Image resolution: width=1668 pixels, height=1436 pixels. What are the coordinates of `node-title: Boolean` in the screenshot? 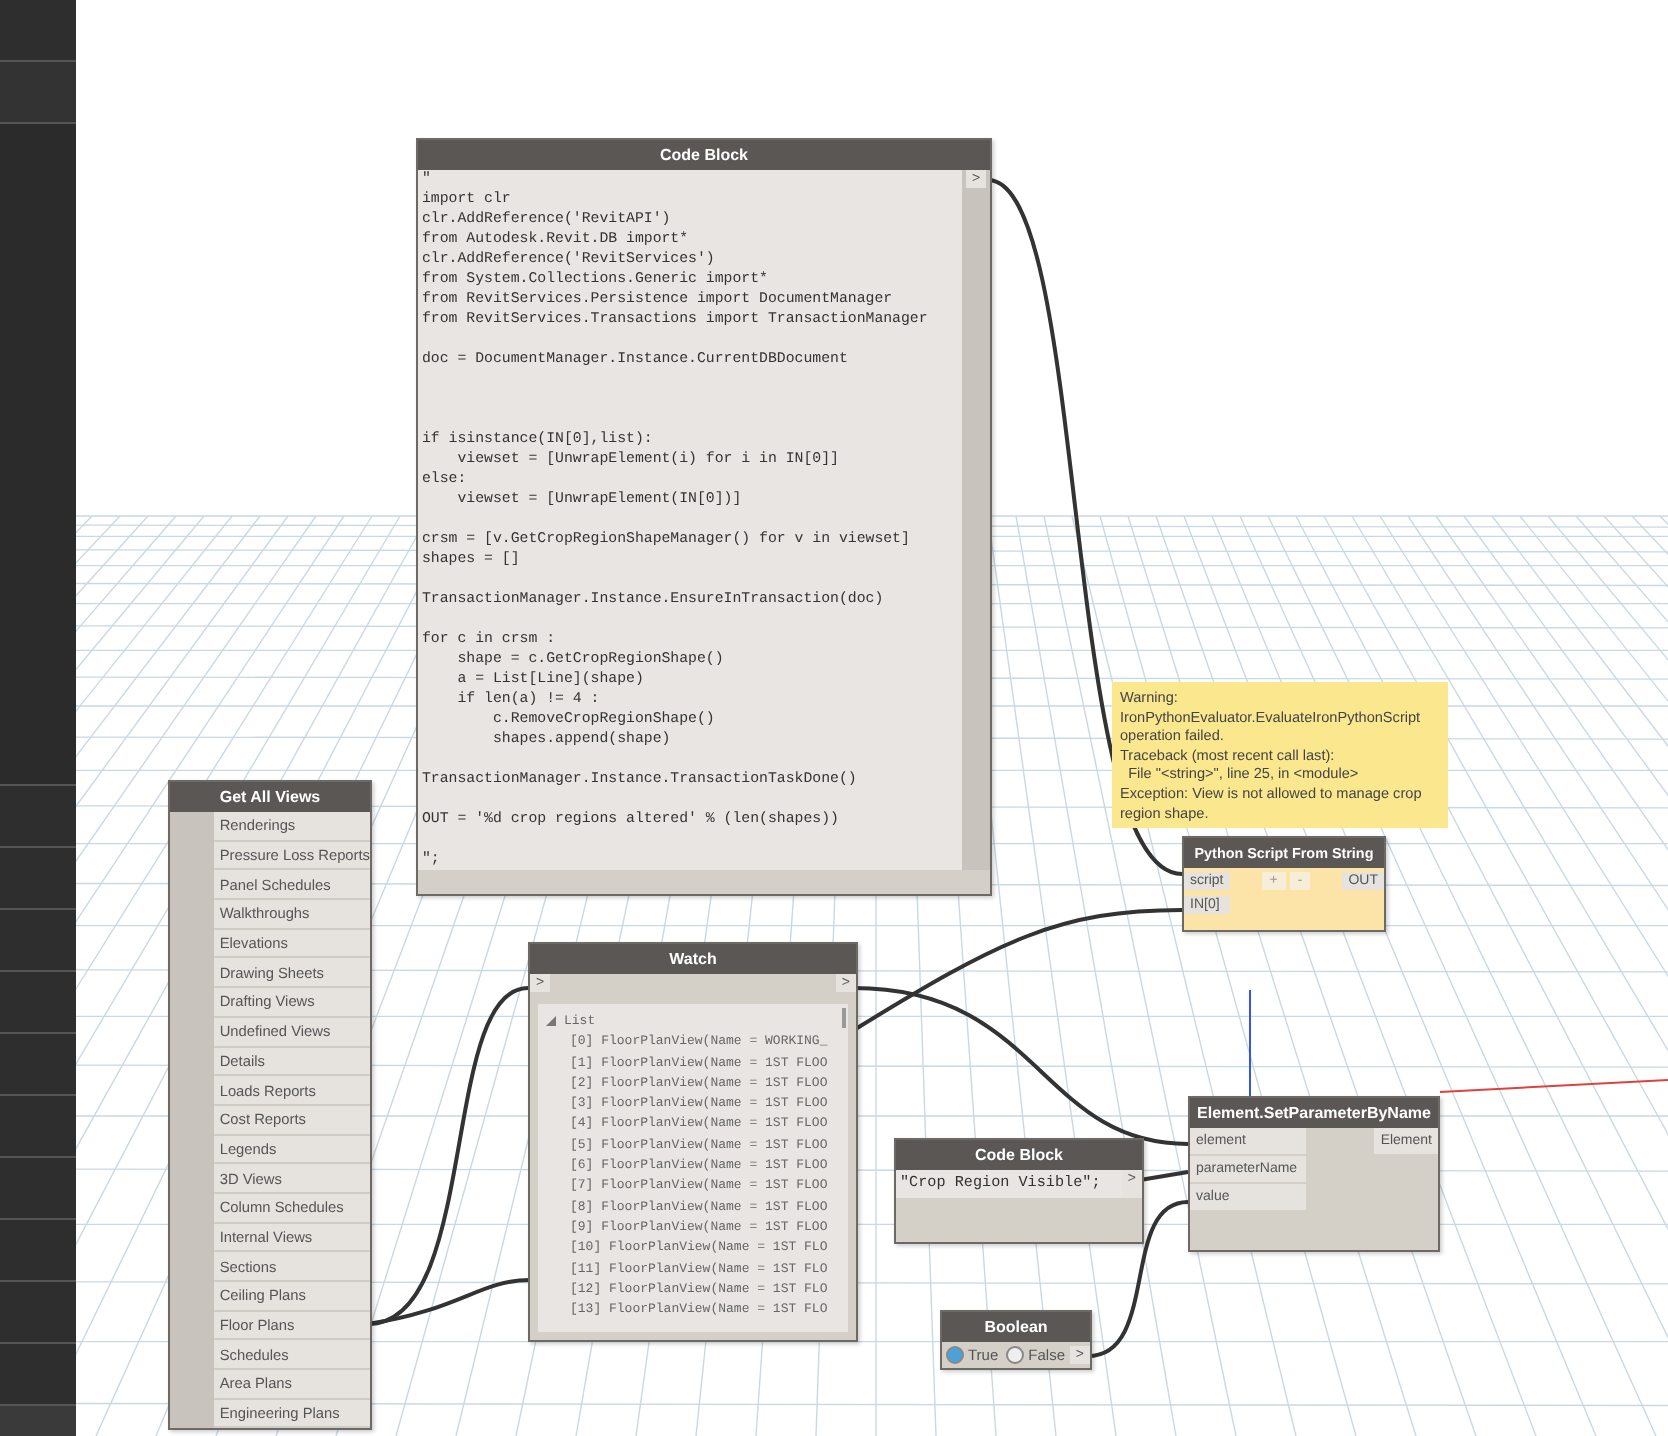 It's located at (1016, 1327).